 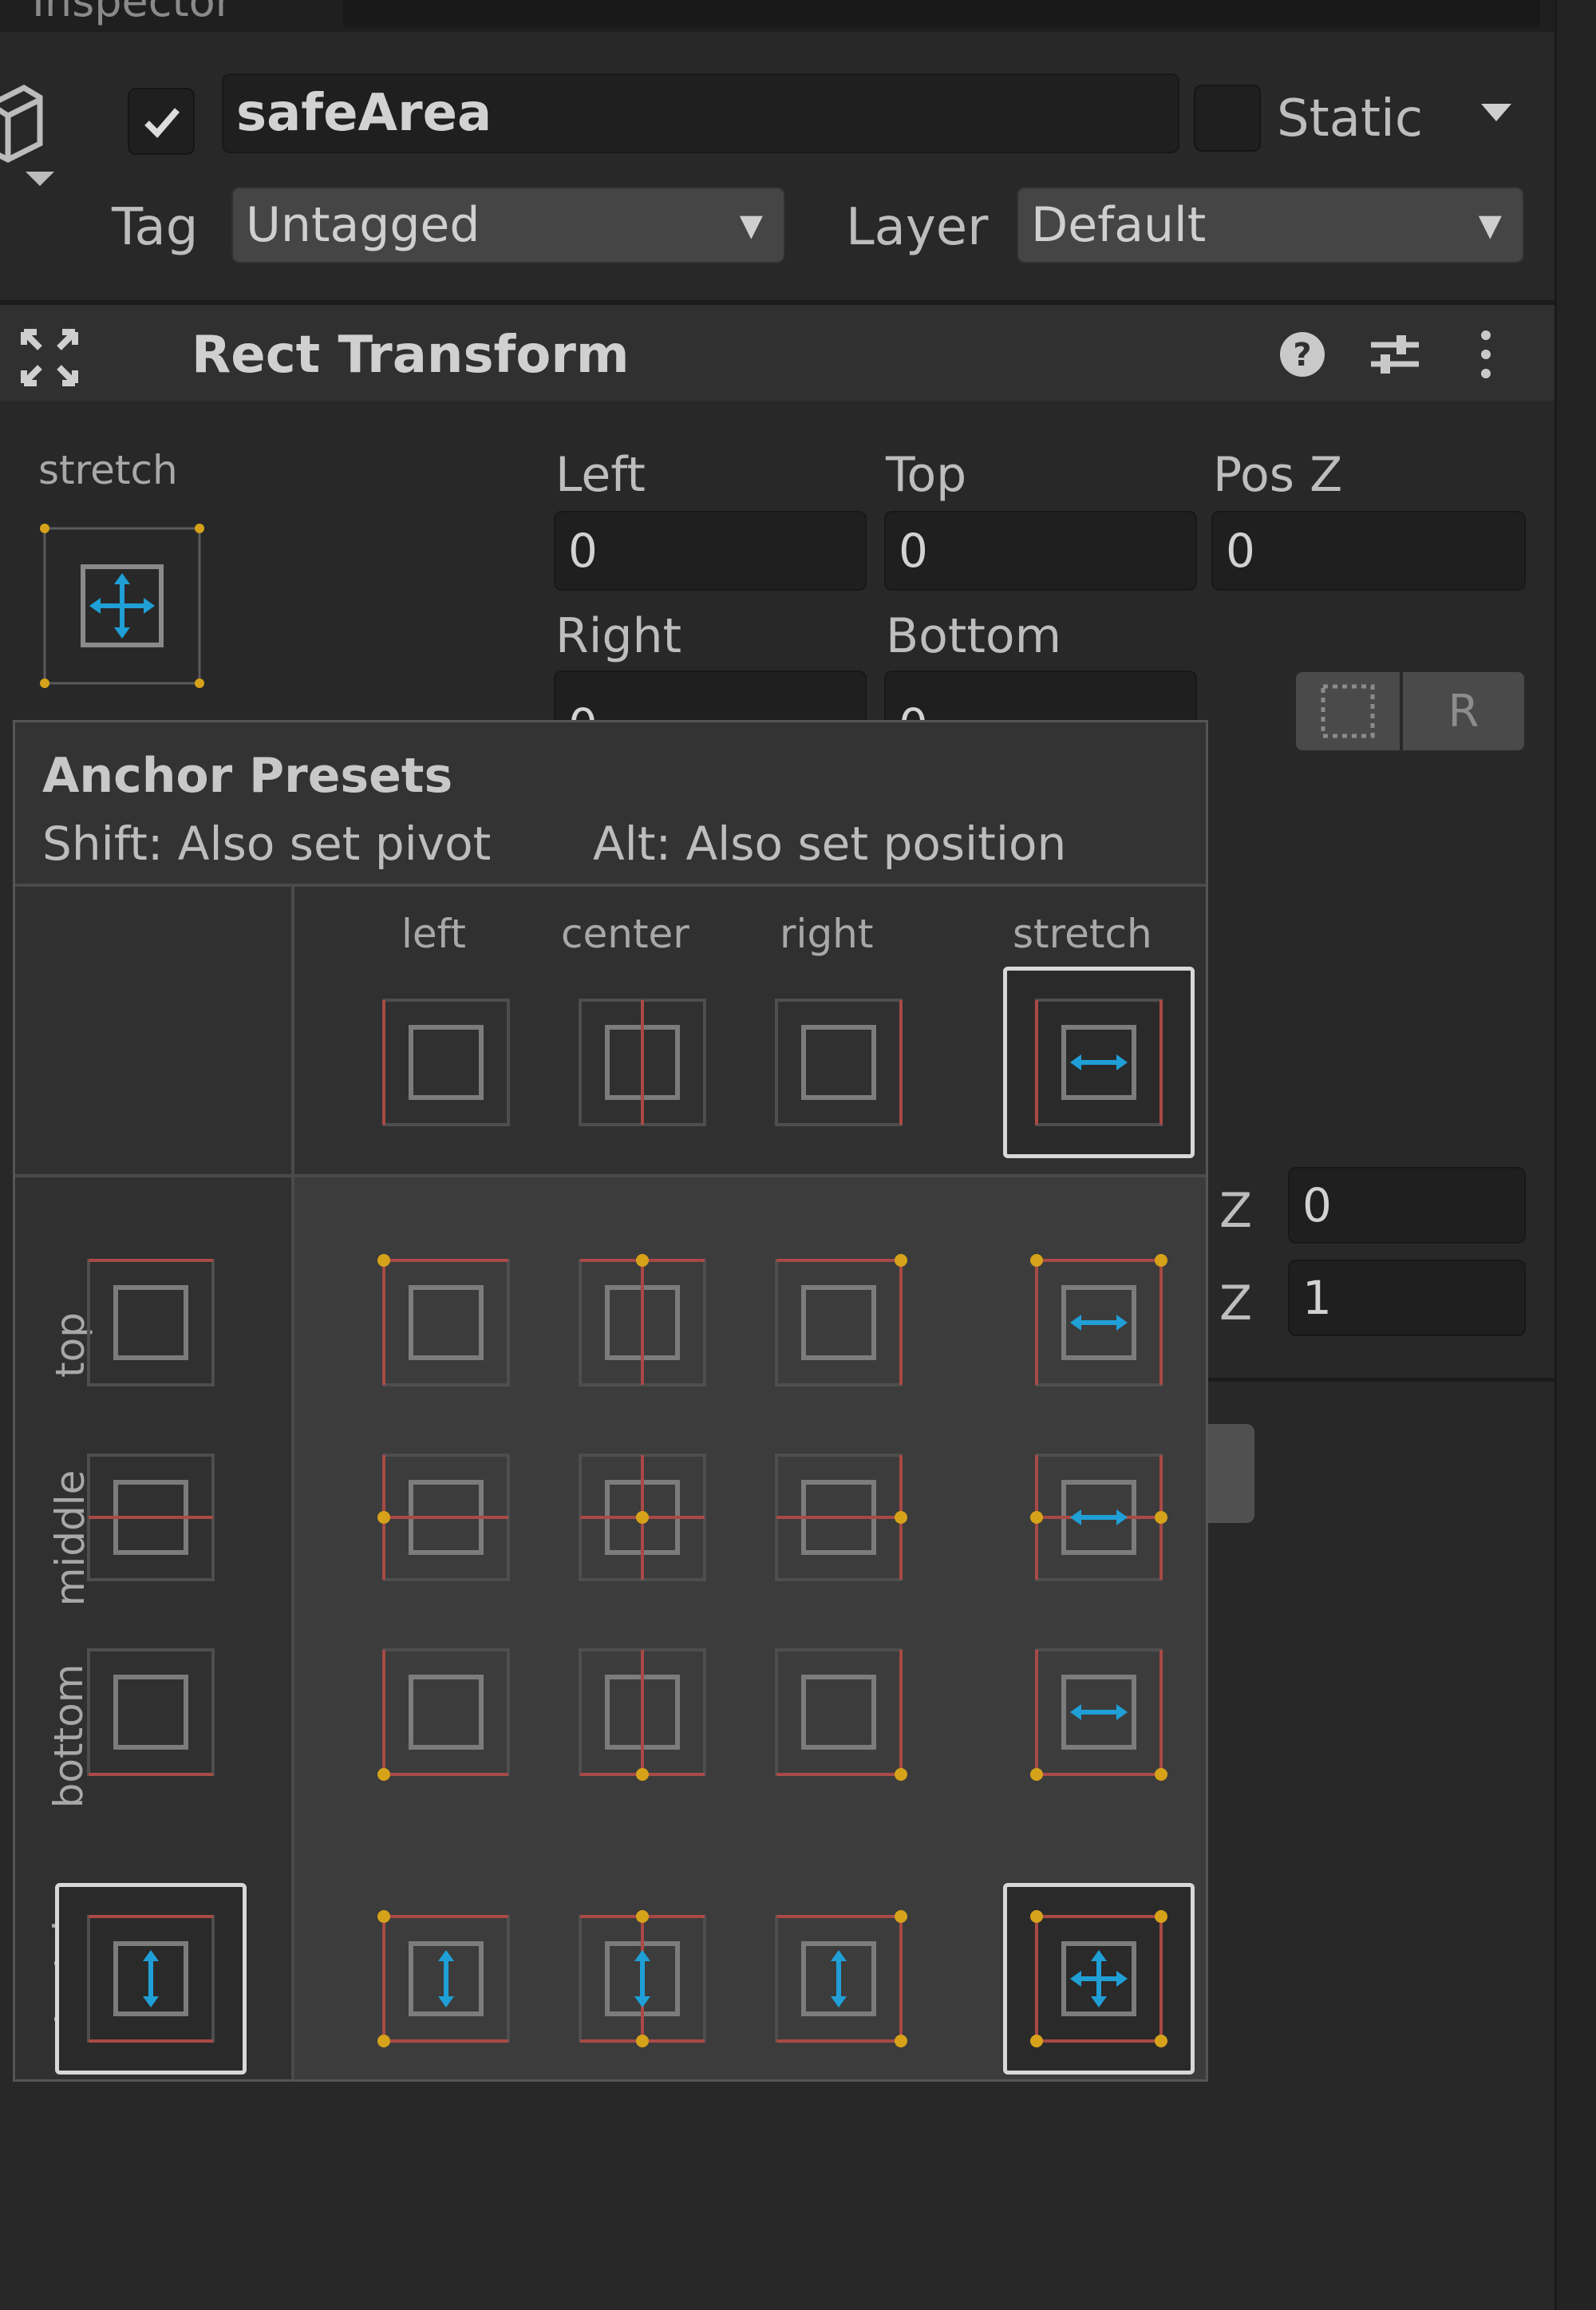 What do you see at coordinates (1040, 698) in the screenshot?
I see `bottom-field: 0` at bounding box center [1040, 698].